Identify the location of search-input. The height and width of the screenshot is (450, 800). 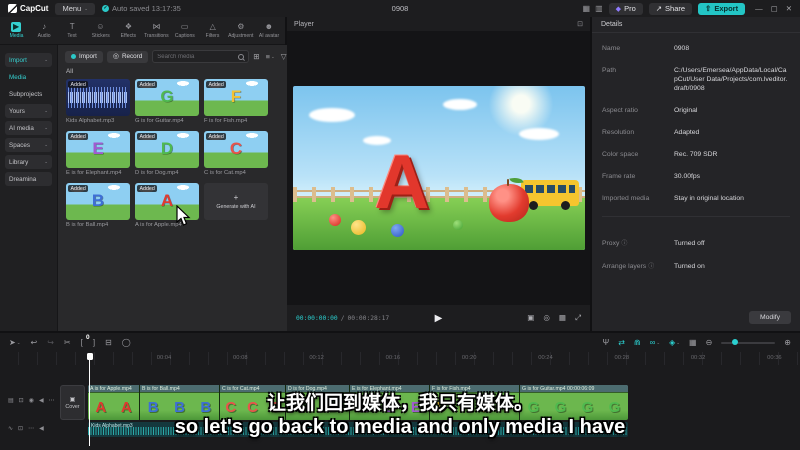
(196, 56).